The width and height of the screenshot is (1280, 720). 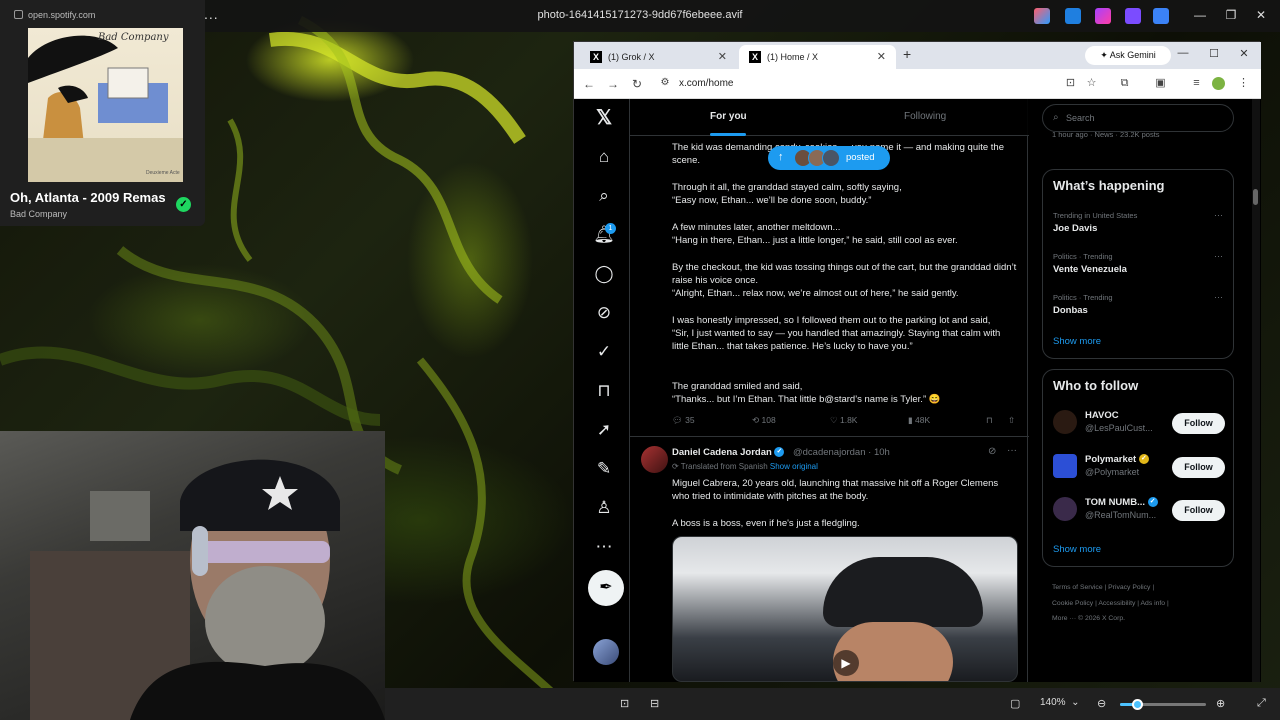 I want to click on trend-meta: Politics · Trending, so click(x=1083, y=297).